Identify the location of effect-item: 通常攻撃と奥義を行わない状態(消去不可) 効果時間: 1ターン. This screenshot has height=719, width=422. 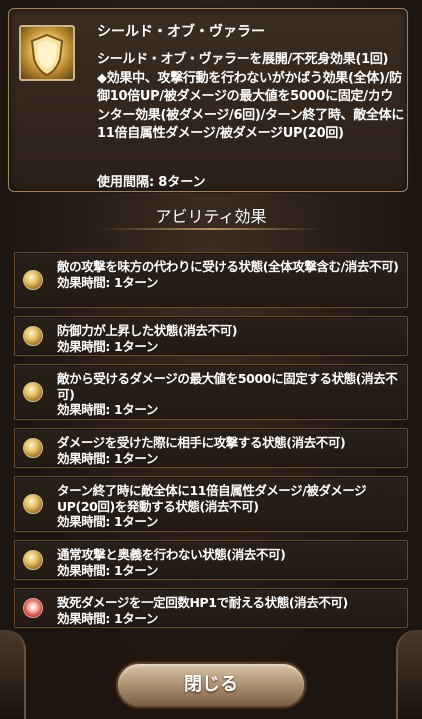
(211, 560).